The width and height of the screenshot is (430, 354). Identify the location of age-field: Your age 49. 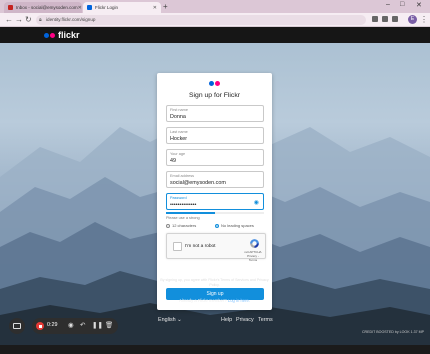
(215, 157).